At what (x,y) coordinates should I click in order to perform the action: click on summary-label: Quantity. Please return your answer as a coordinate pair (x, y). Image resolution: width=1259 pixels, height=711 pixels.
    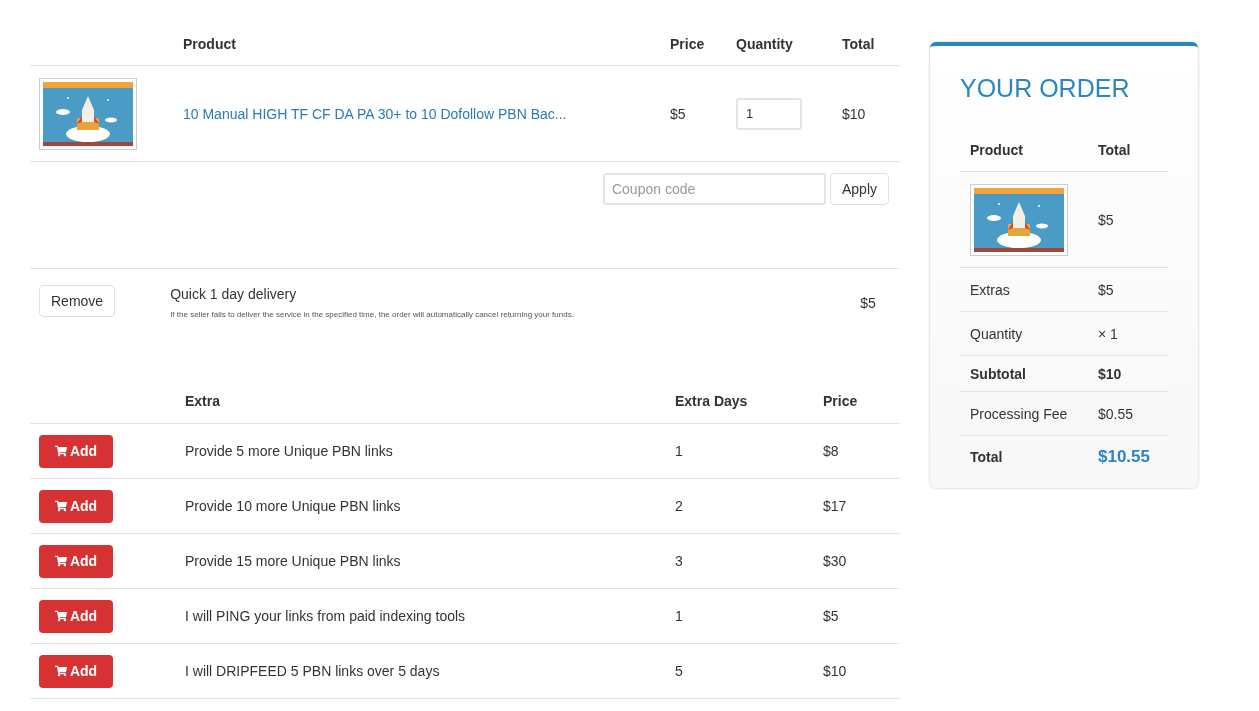
    Looking at the image, I should click on (997, 333).